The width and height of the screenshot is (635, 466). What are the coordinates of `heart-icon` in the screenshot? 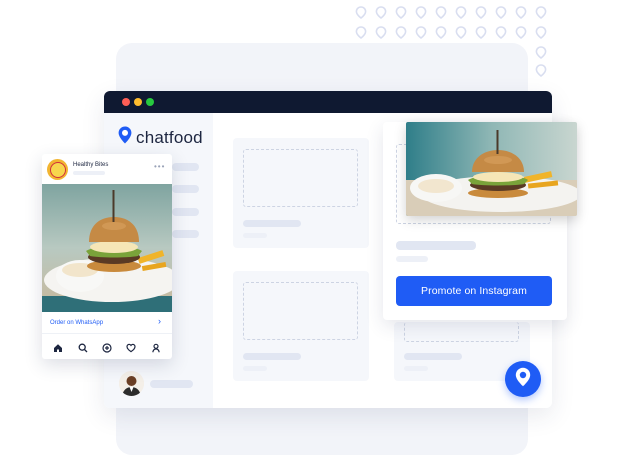 It's located at (131, 348).